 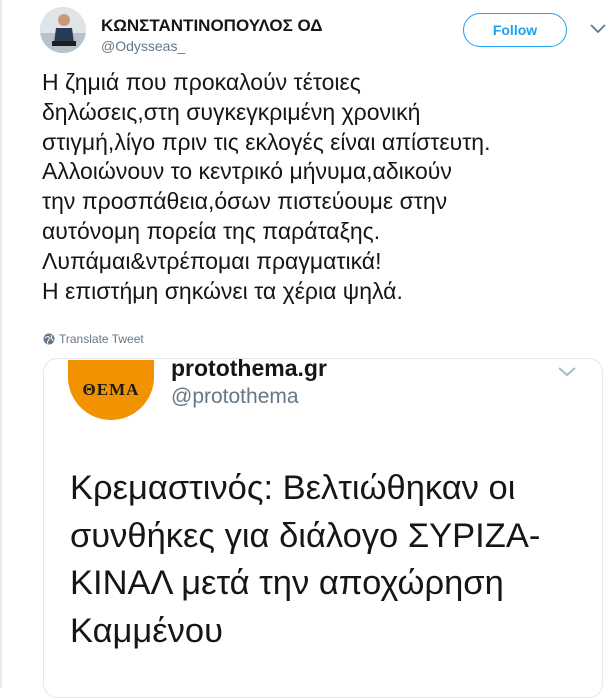 What do you see at coordinates (212, 26) in the screenshot?
I see `author-name: ΚΩΝΣΤΑΝΤΙΝΟΠΟΥΛΟΣ ΟΔ` at bounding box center [212, 26].